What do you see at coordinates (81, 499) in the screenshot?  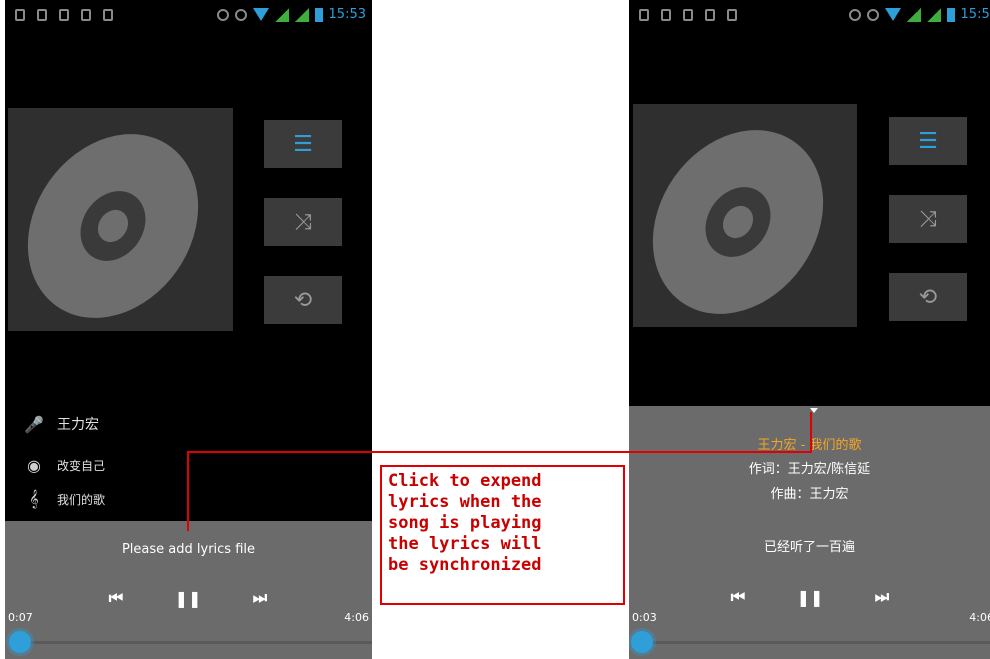 I see `song-name: 我们的歌` at bounding box center [81, 499].